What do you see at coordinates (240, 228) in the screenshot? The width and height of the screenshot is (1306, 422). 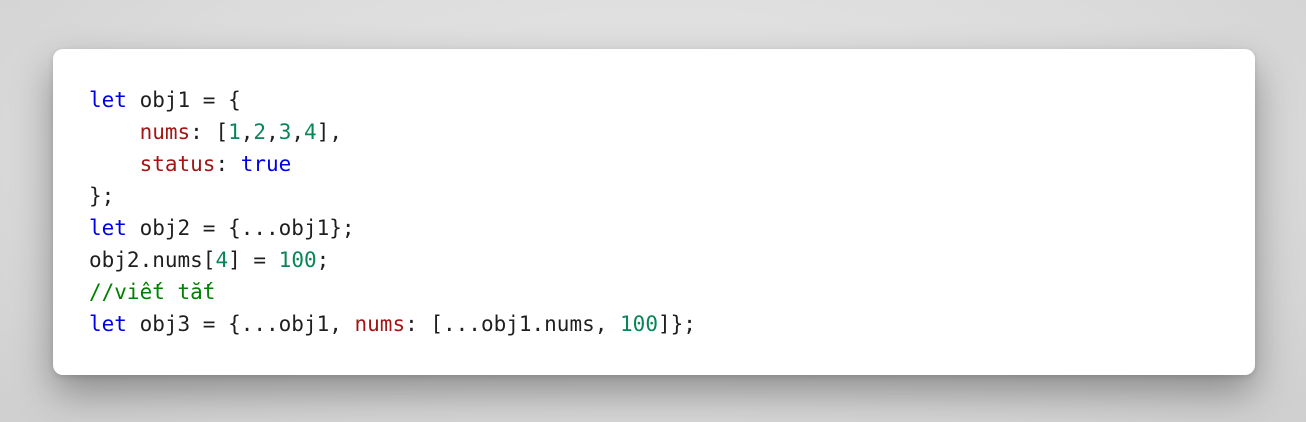 I see `code-token: obj2 = {...obj1};` at bounding box center [240, 228].